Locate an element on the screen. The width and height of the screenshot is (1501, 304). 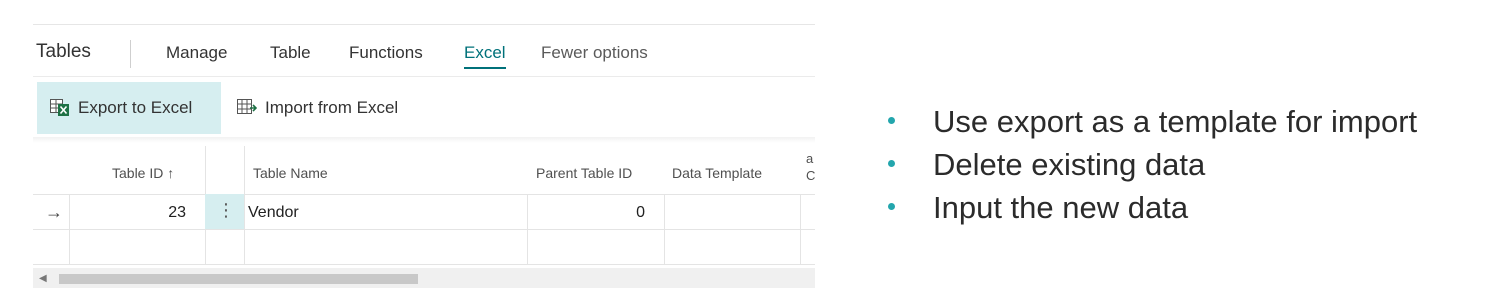
import-from-excel-button: Import from Excel is located at coordinates (317, 108).